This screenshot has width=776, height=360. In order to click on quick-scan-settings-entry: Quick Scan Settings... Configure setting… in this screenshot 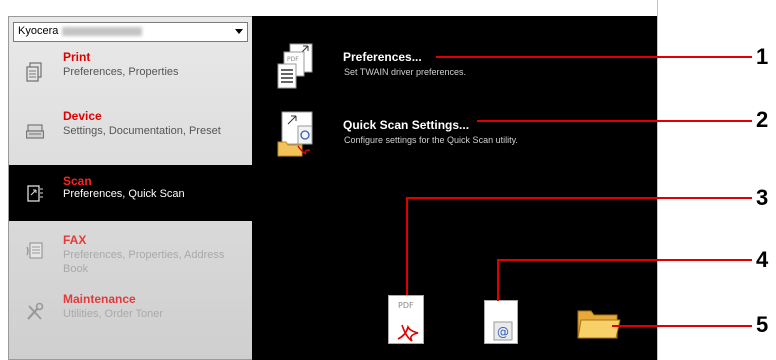, I will do `click(461, 135)`.